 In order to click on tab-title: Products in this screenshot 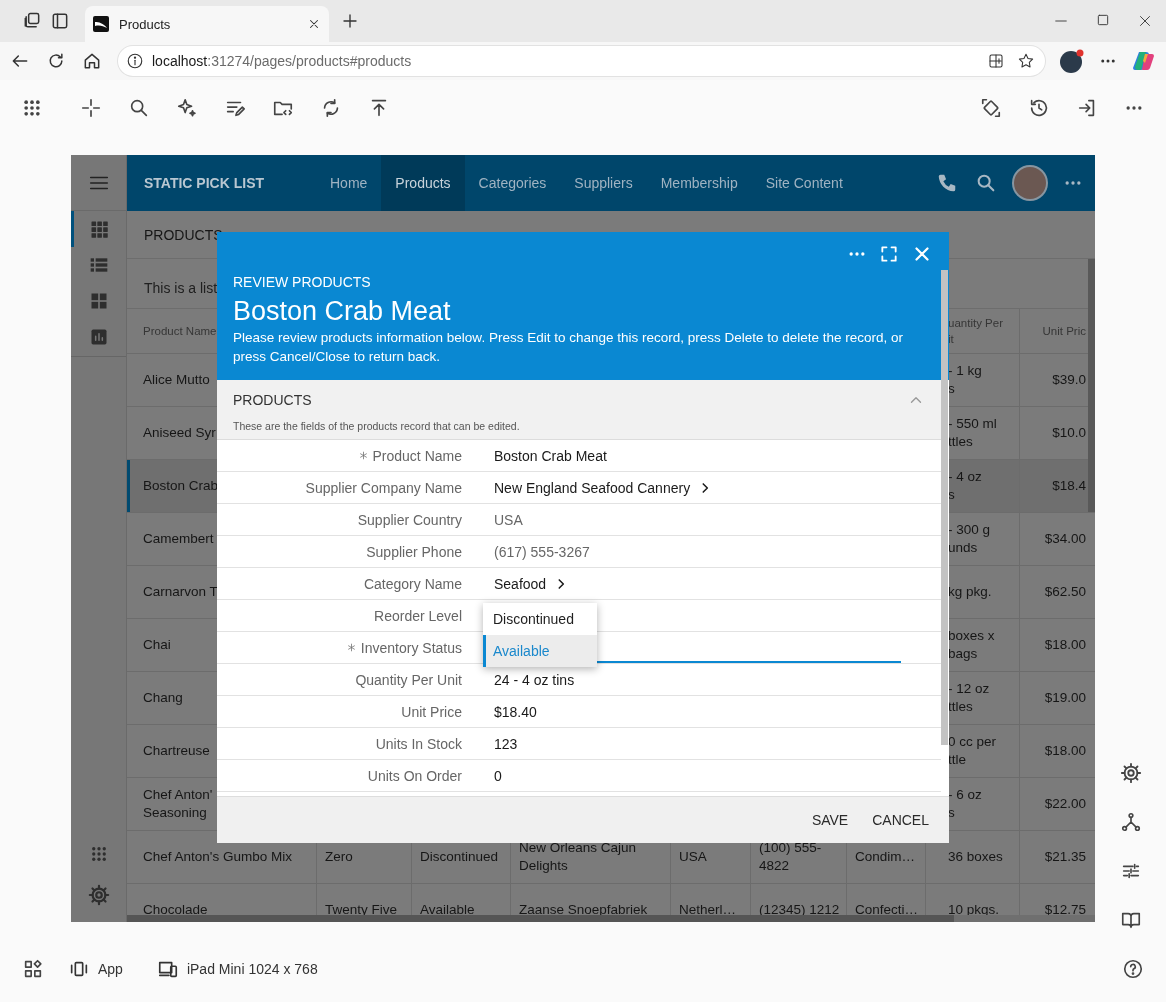, I will do `click(145, 24)`.